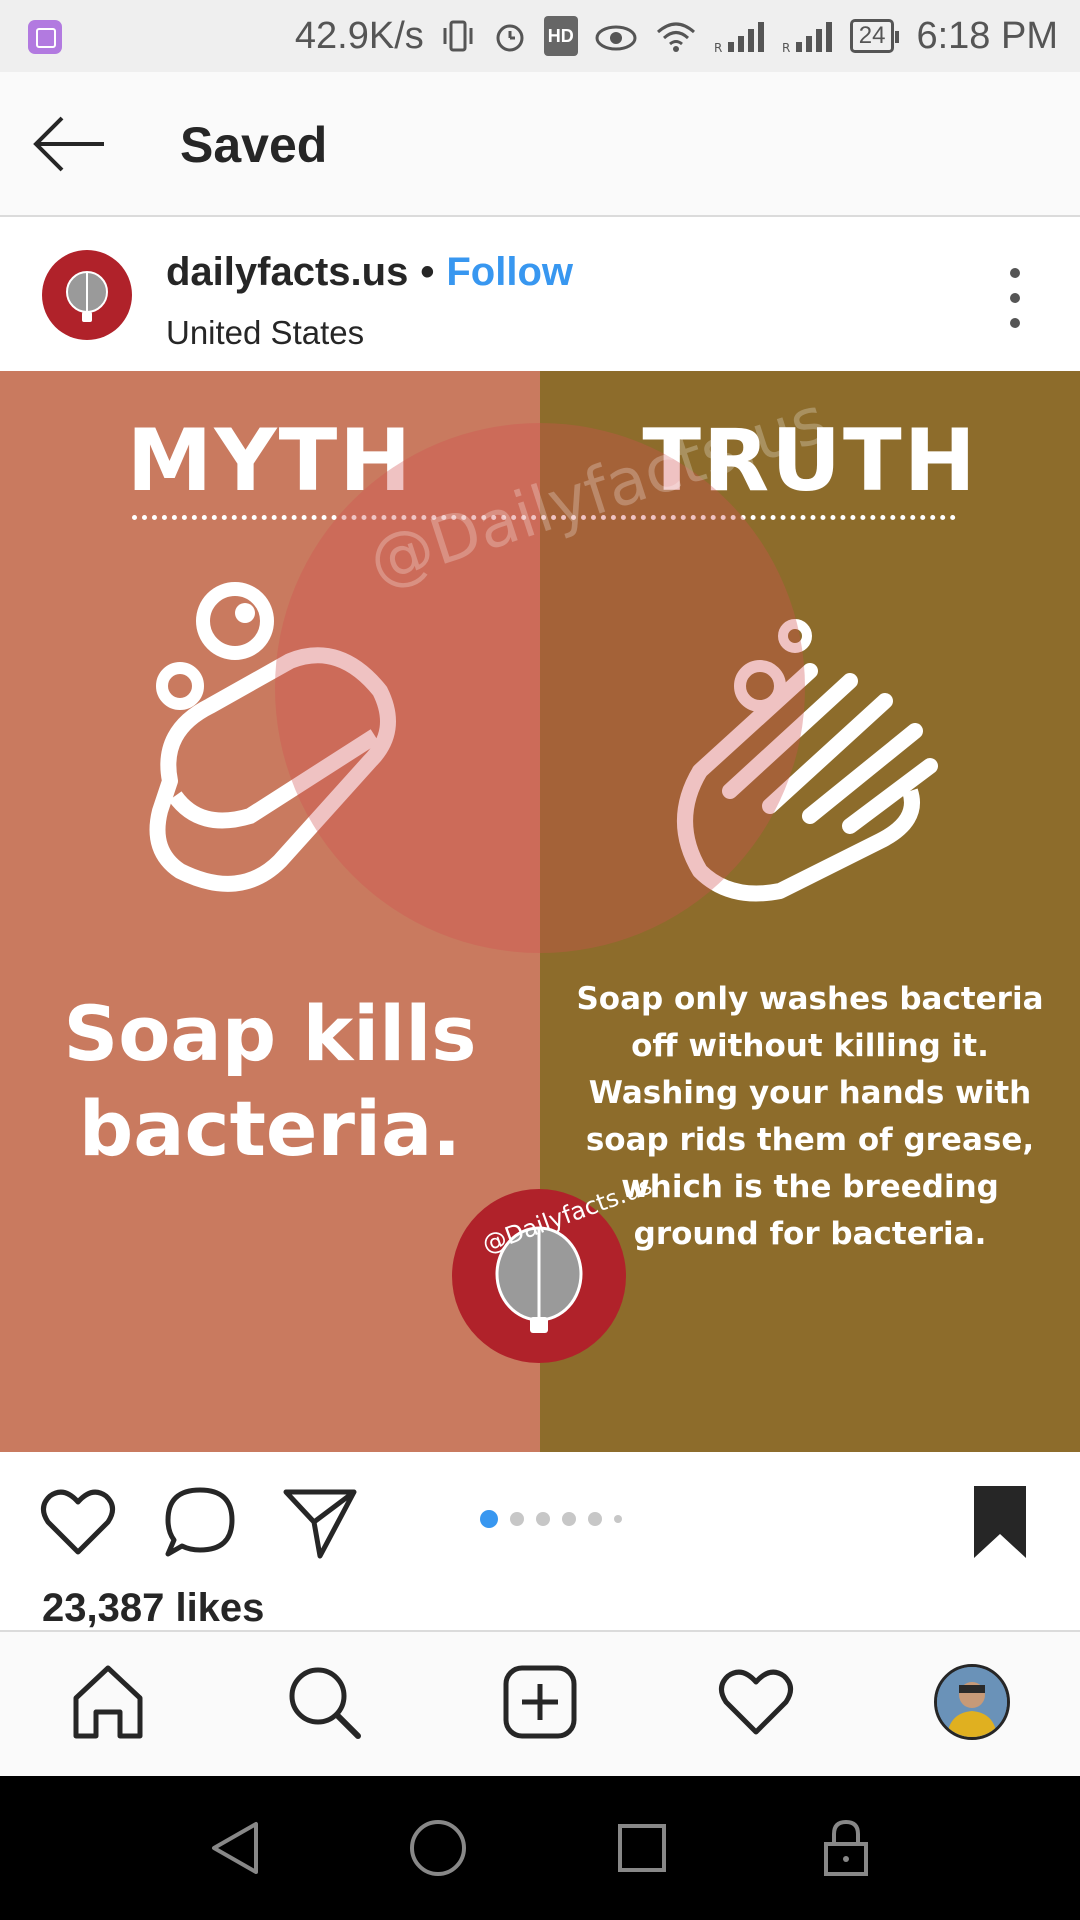 This screenshot has width=1080, height=1920. I want to click on nav-search, so click(324, 1702).